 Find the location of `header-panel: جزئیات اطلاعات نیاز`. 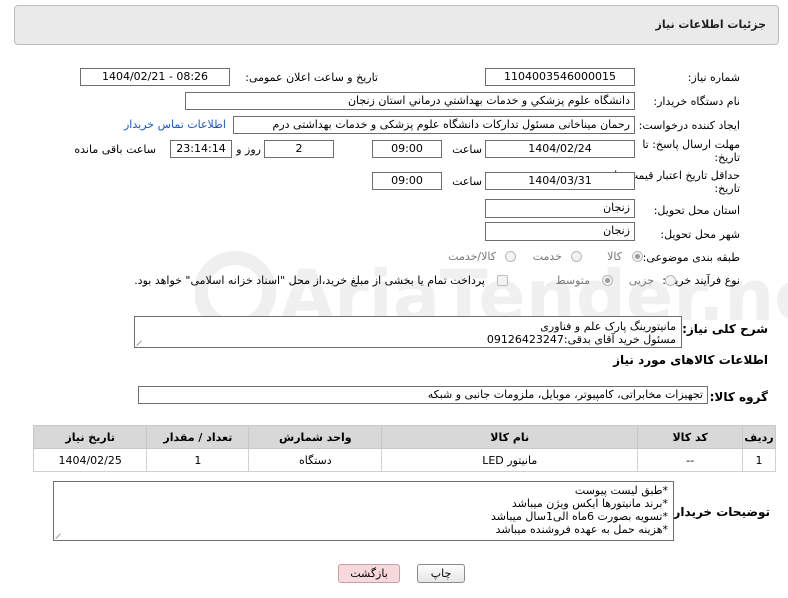

header-panel: جزئیات اطلاعات نیاز is located at coordinates (396, 25).